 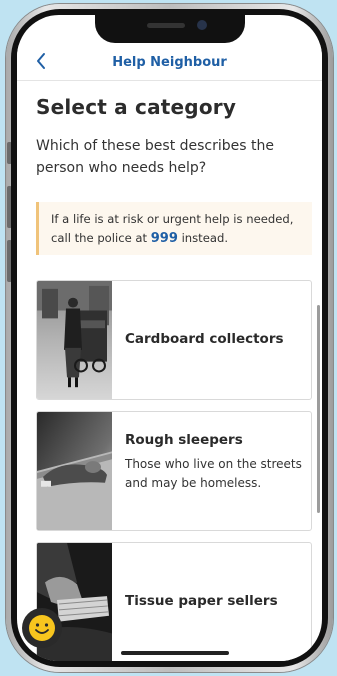 I want to click on feedback-button, so click(x=42, y=628).